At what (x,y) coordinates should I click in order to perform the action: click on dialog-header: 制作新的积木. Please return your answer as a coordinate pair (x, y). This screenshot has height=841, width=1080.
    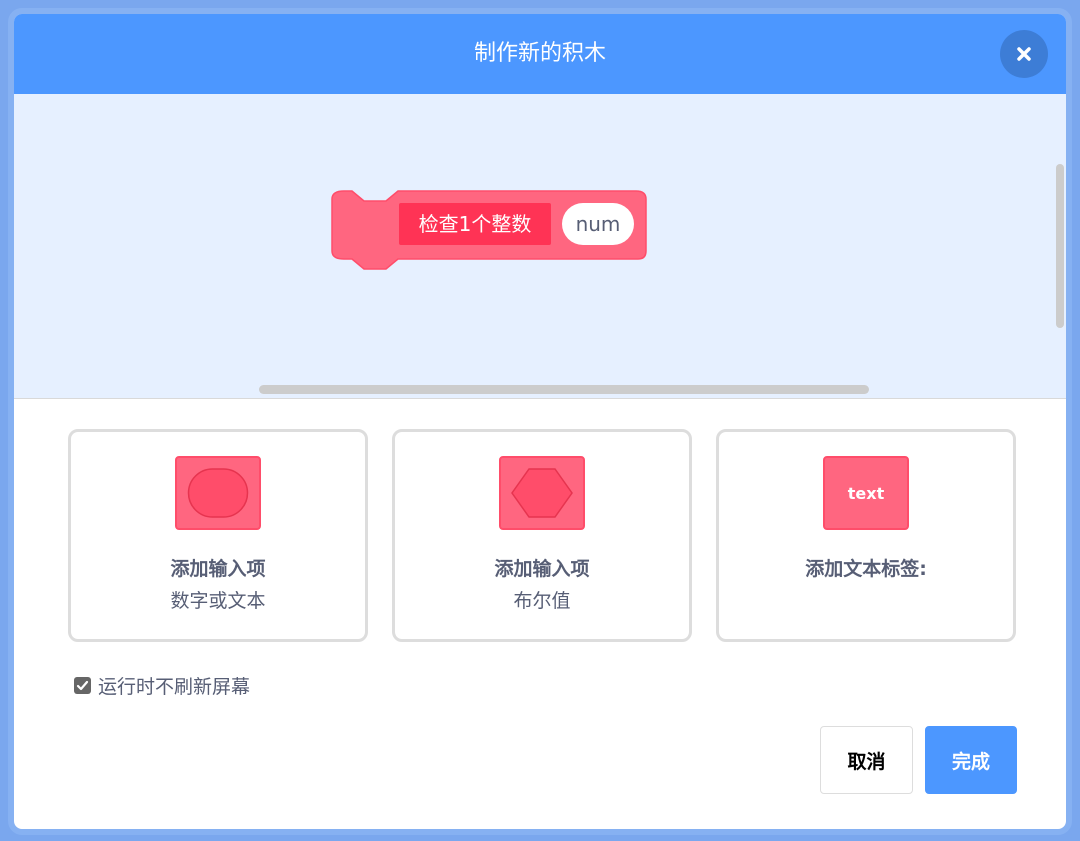
    Looking at the image, I should click on (540, 54).